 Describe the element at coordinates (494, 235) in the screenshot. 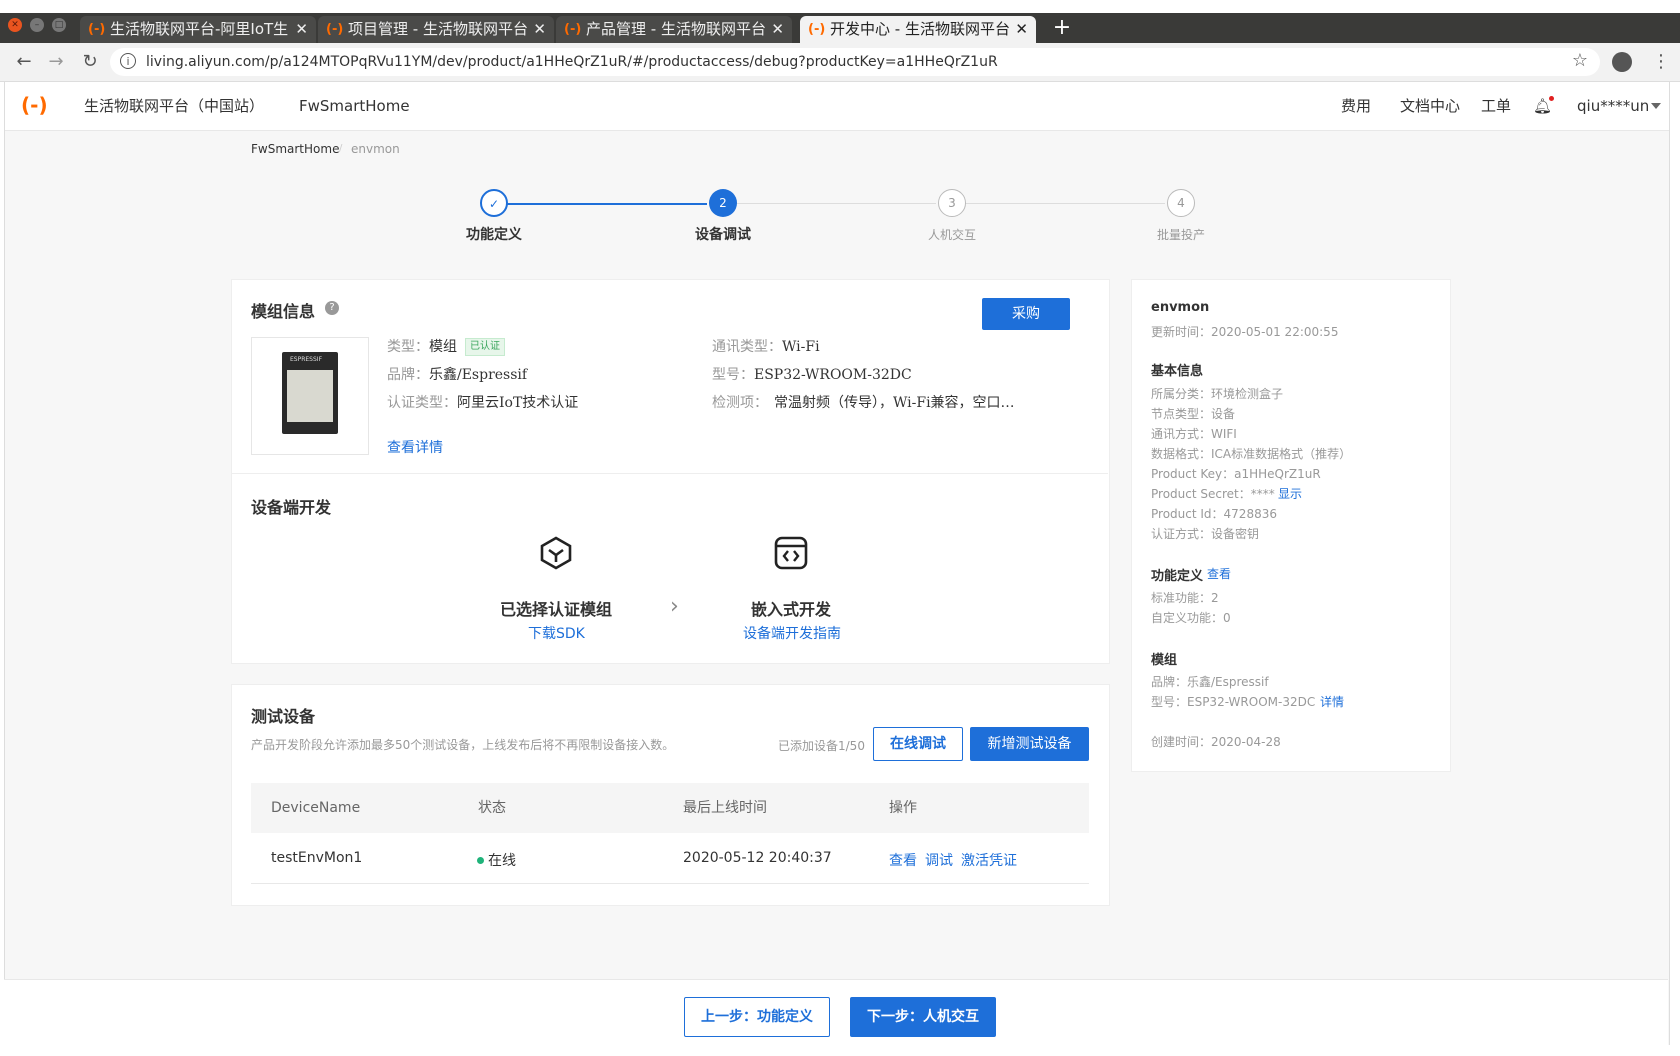

I see `step-1-label: 功能定义` at that location.